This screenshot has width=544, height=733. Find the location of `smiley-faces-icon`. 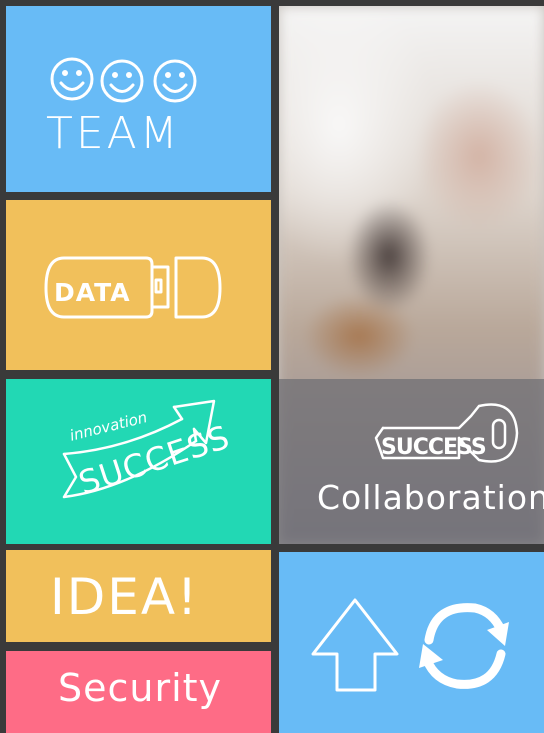

smiley-faces-icon is located at coordinates (123, 80).